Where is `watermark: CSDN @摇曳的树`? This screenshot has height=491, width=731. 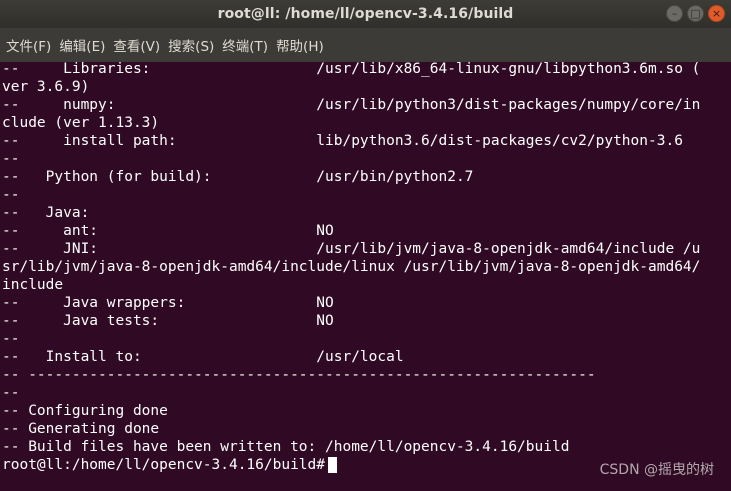
watermark: CSDN @摇曳的树 is located at coordinates (656, 470).